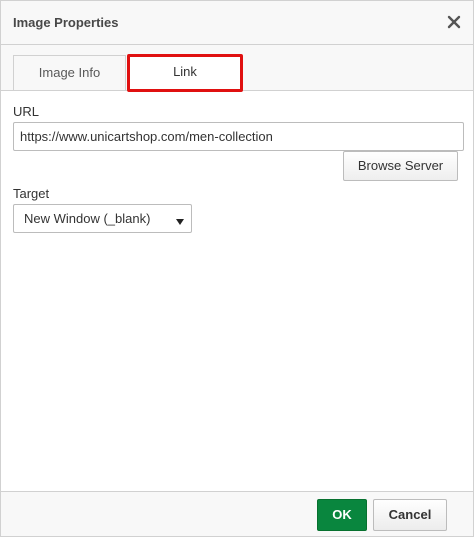 Image resolution: width=474 pixels, height=537 pixels. I want to click on dialog-tabs: Image Info Link, so click(237, 68).